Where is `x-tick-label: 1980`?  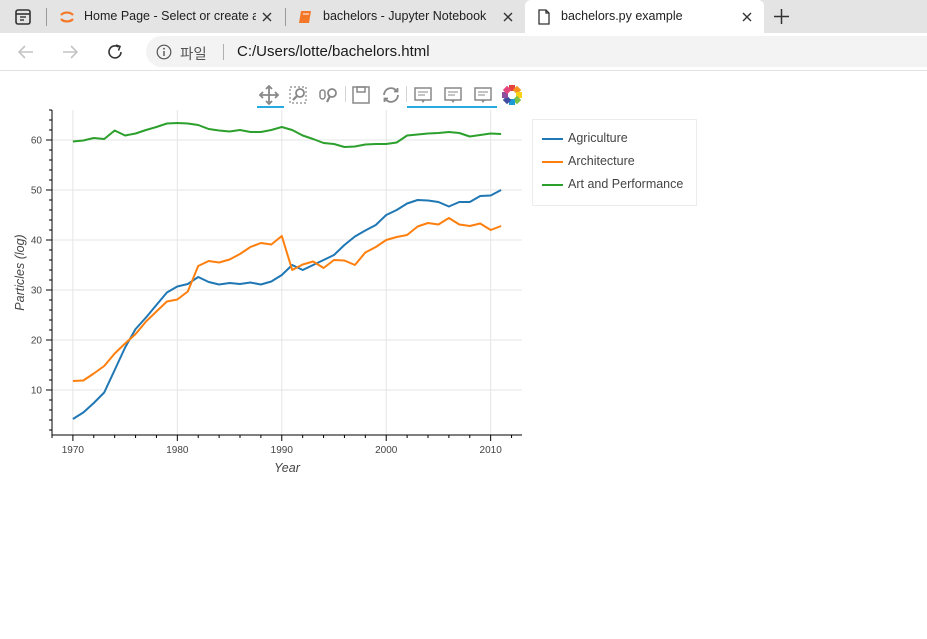 x-tick-label: 1980 is located at coordinates (177, 450).